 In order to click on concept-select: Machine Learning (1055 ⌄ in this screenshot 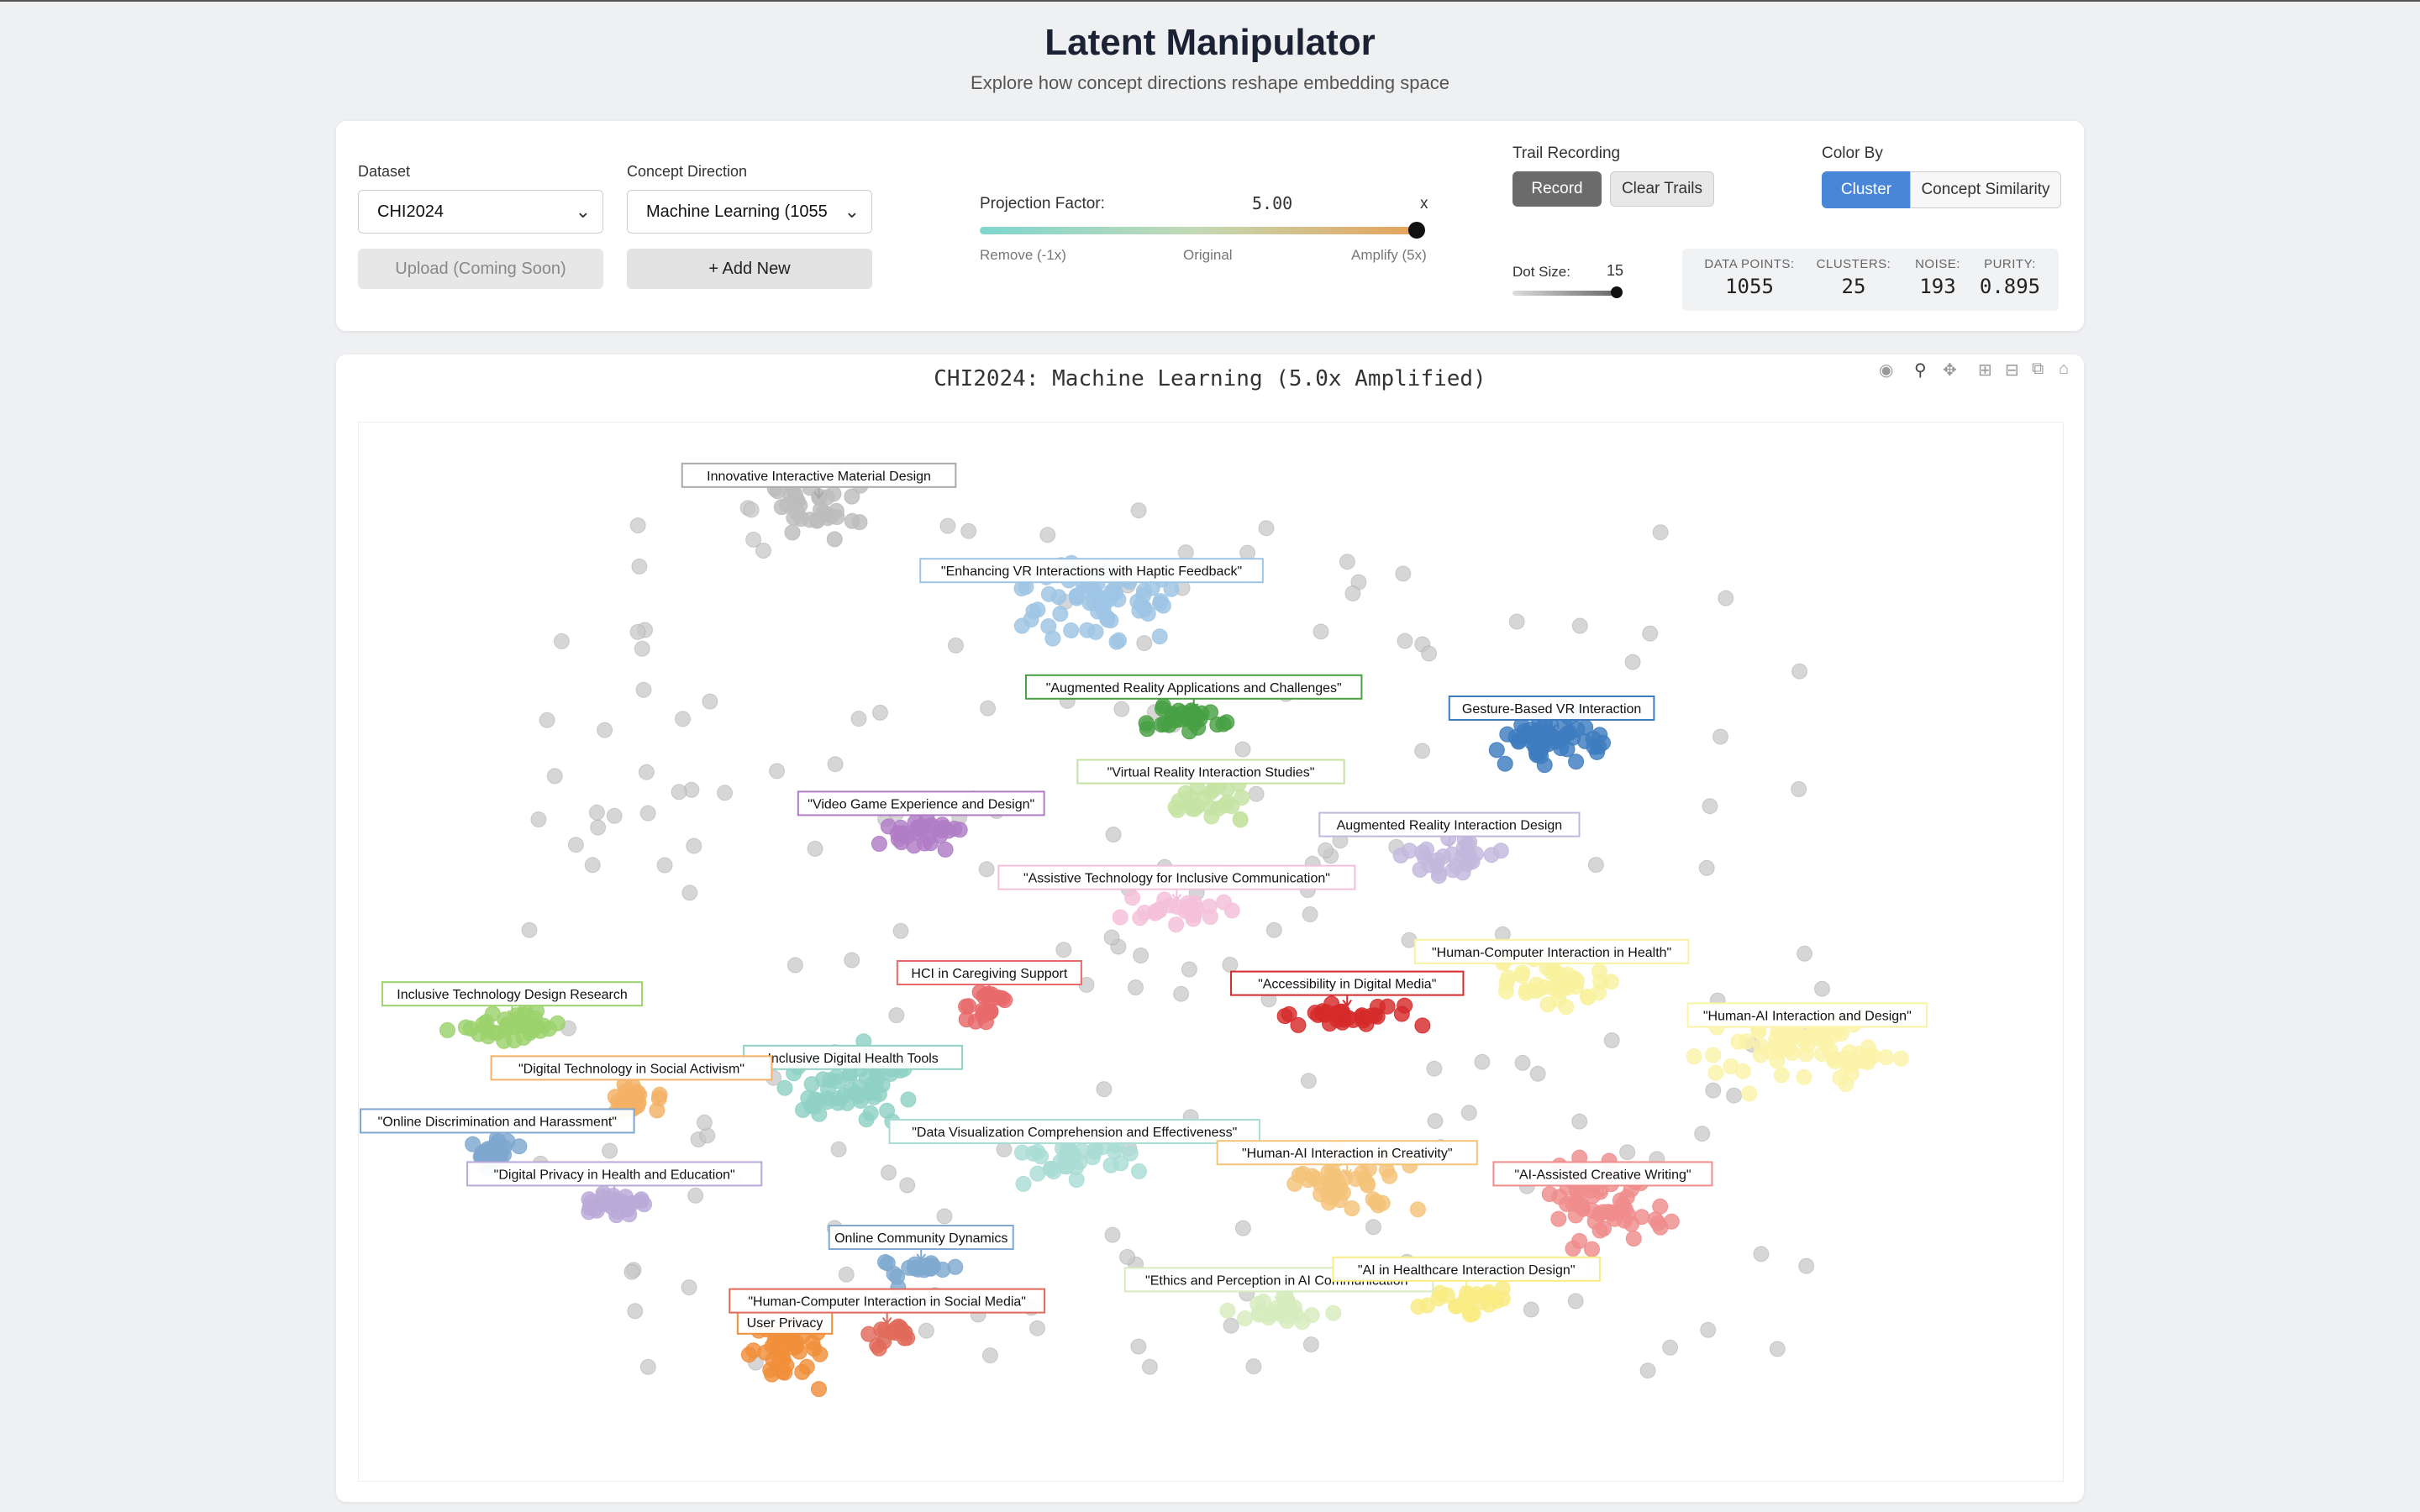, I will do `click(749, 212)`.